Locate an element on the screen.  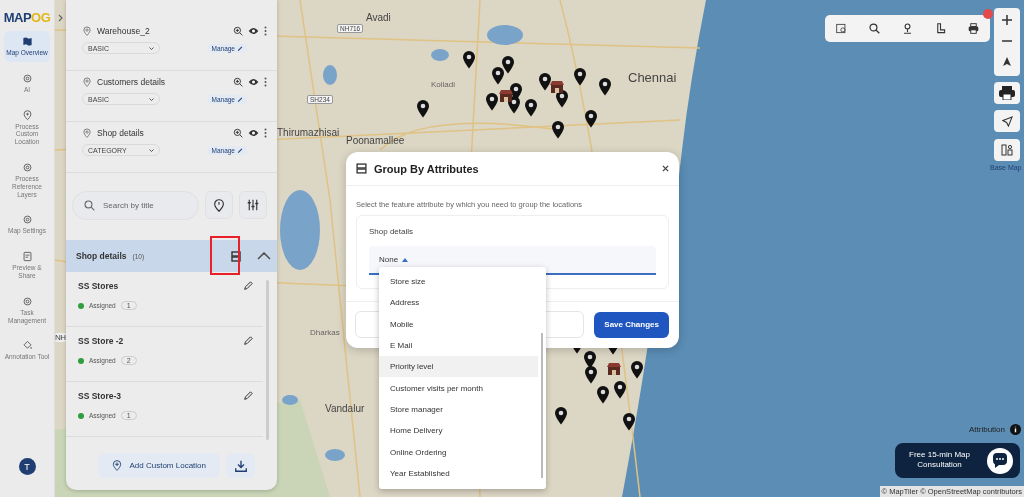
search-field: Search by title is located at coordinates (135, 205).